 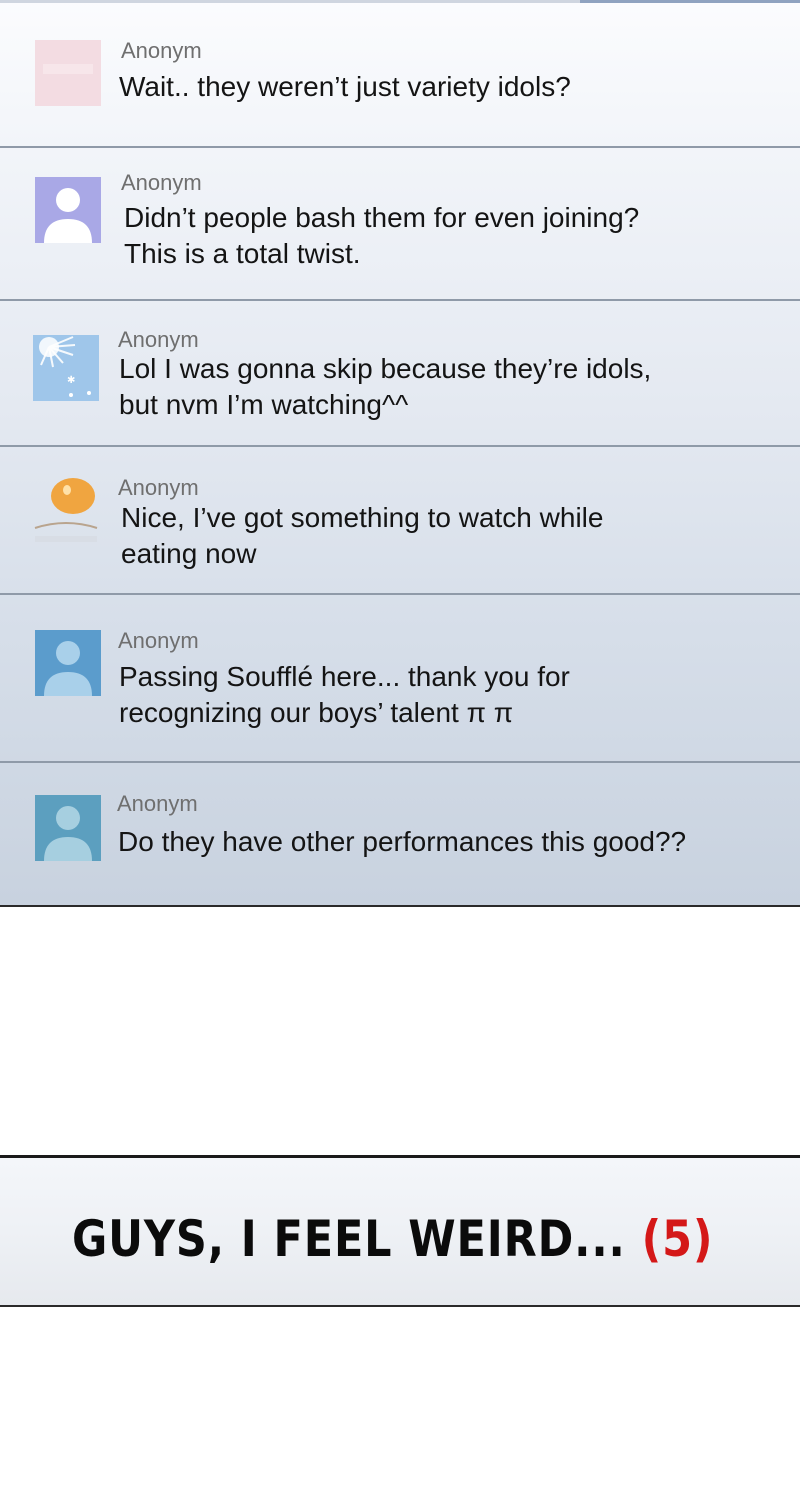 What do you see at coordinates (362, 517) in the screenshot?
I see `comment-text: Nice, I’ve got something to watch while` at bounding box center [362, 517].